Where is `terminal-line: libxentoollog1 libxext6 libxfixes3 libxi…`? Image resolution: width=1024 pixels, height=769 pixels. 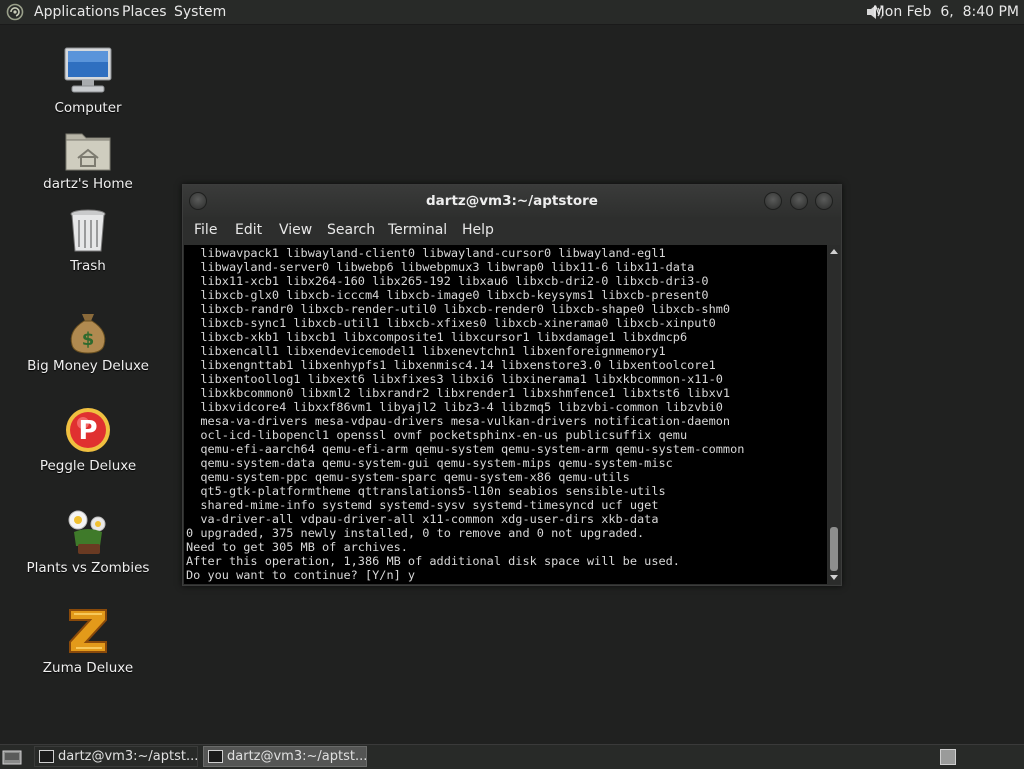 terminal-line: libxentoollog1 libxext6 libxfixes3 libxi… is located at coordinates (454, 379).